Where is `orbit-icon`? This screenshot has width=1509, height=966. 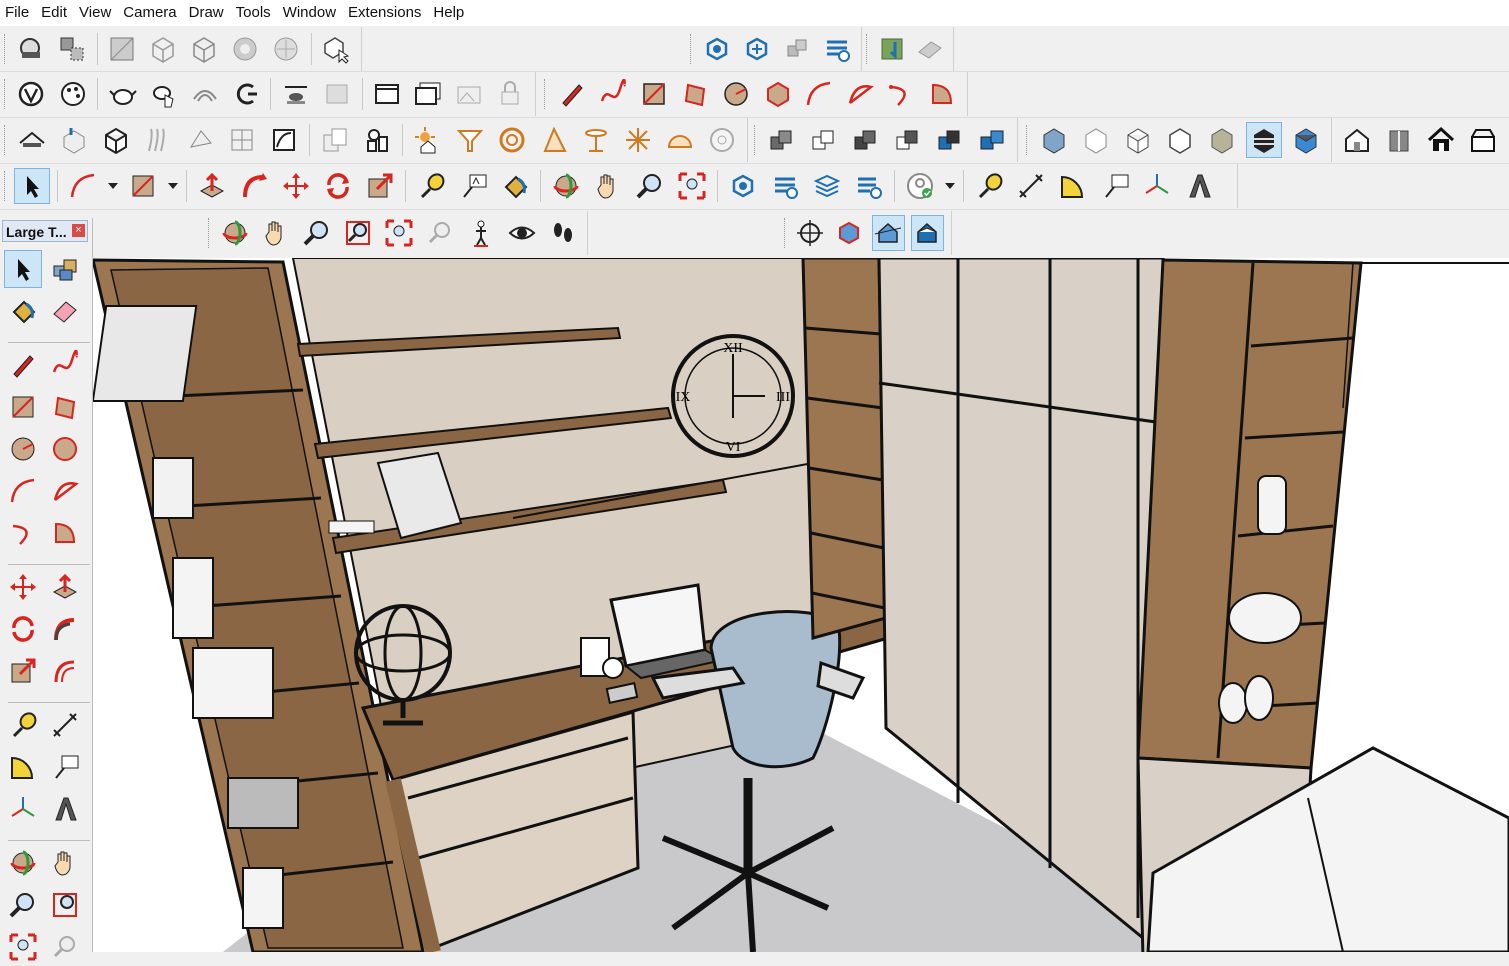
orbit-icon is located at coordinates (566, 186).